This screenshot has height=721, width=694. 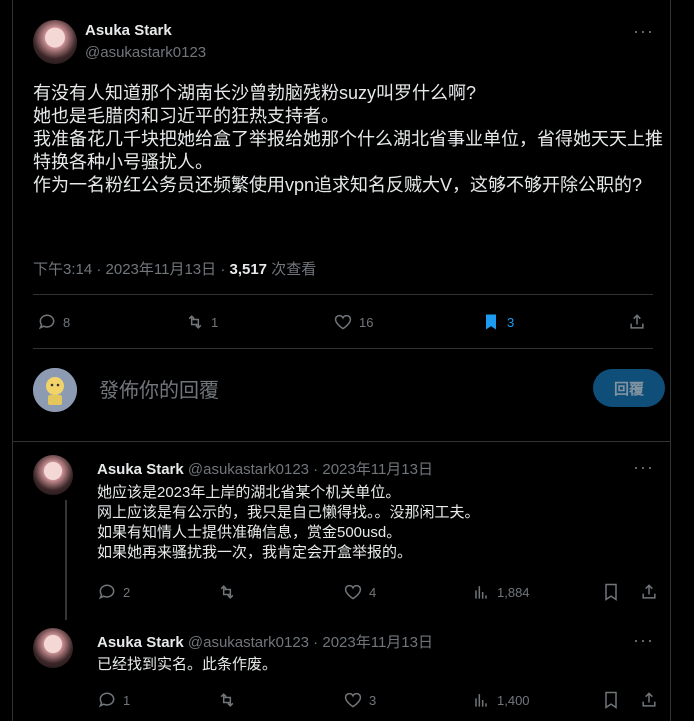 What do you see at coordinates (127, 700) in the screenshot?
I see `reply-count: 1` at bounding box center [127, 700].